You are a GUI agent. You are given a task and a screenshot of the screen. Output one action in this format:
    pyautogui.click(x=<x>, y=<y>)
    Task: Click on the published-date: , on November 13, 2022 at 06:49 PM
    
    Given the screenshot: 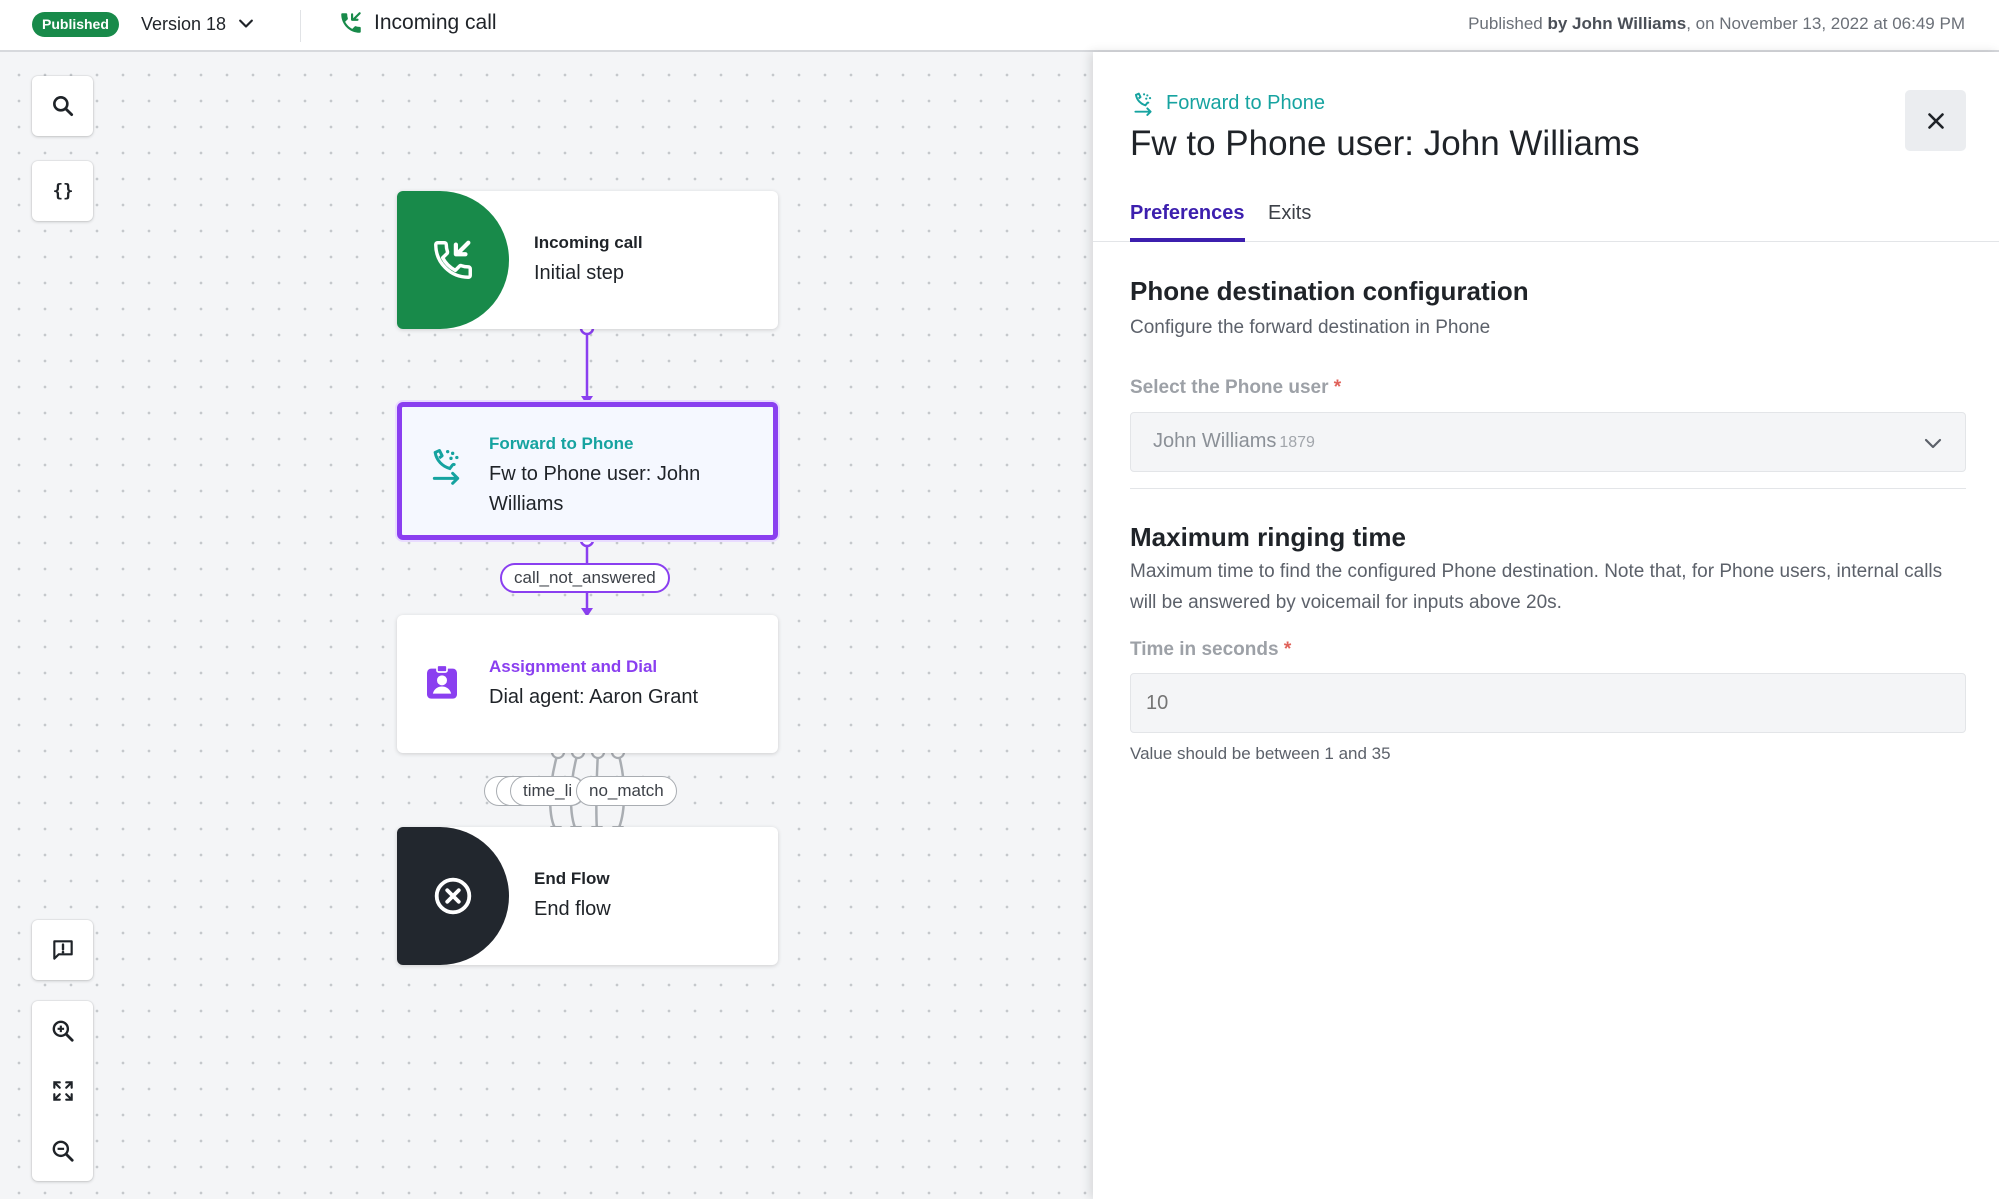 What is the action you would take?
    pyautogui.click(x=1825, y=23)
    